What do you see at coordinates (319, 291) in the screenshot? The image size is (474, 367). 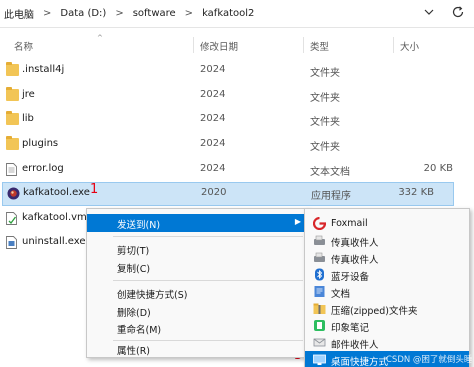 I see `documents-icon` at bounding box center [319, 291].